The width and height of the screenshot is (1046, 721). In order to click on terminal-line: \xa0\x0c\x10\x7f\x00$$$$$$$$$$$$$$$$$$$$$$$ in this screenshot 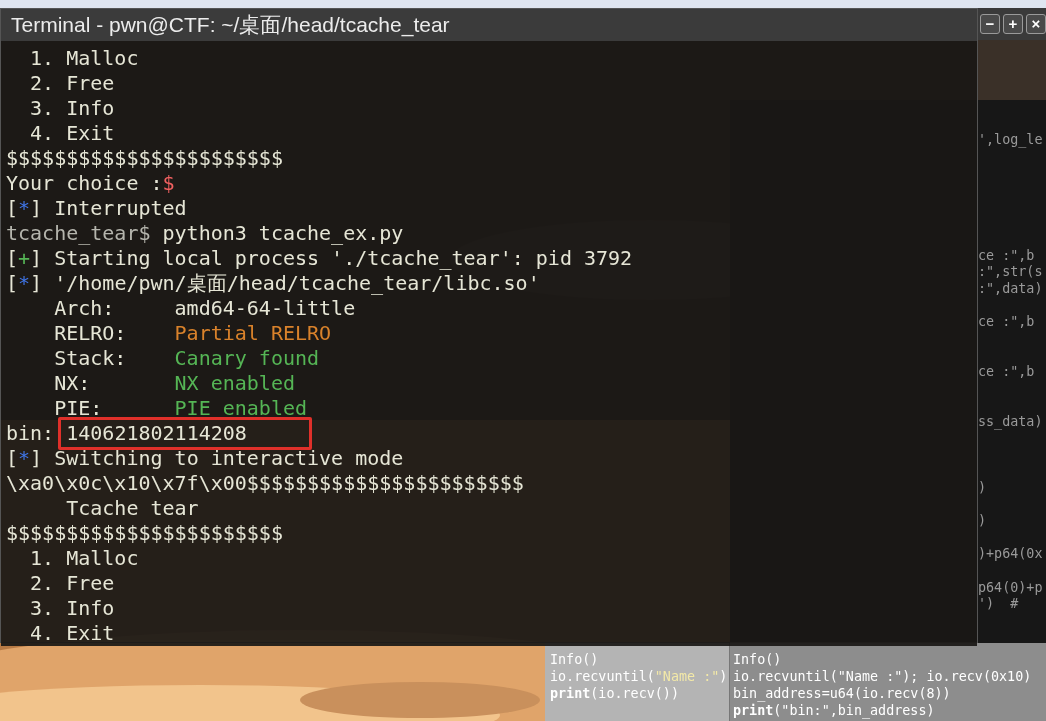, I will do `click(265, 483)`.